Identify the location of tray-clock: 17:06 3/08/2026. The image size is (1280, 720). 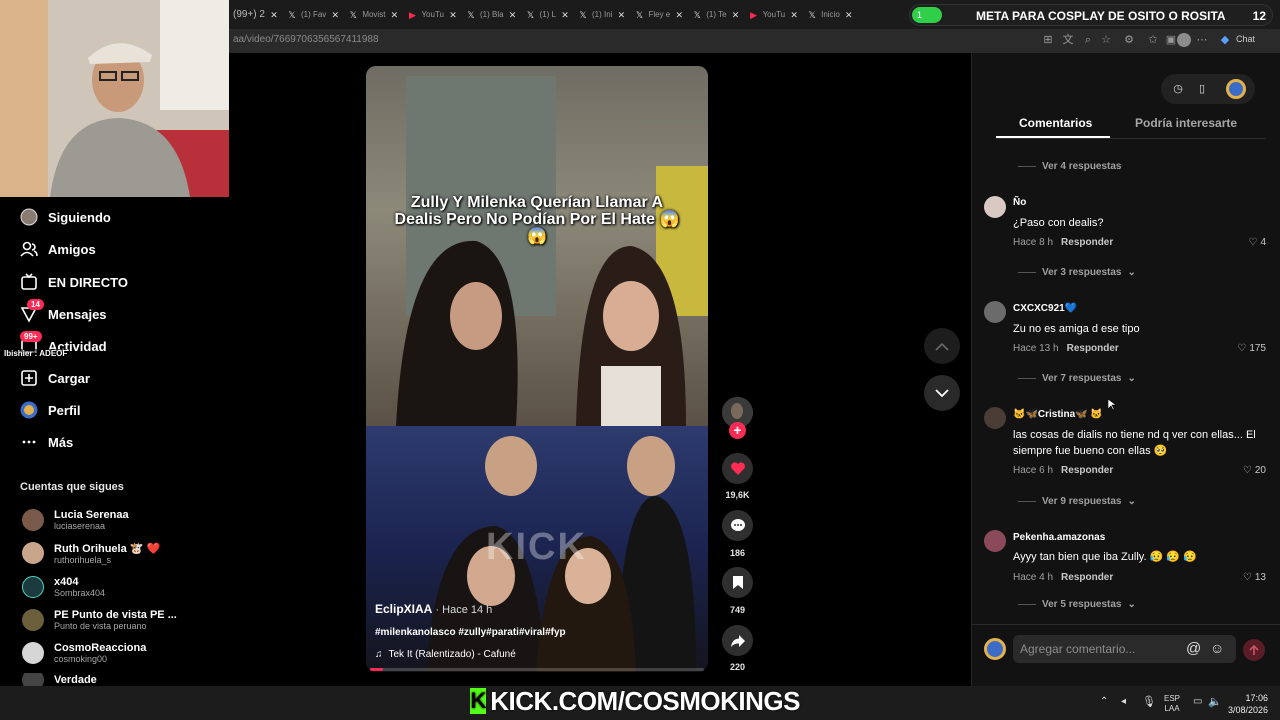
(1246, 704).